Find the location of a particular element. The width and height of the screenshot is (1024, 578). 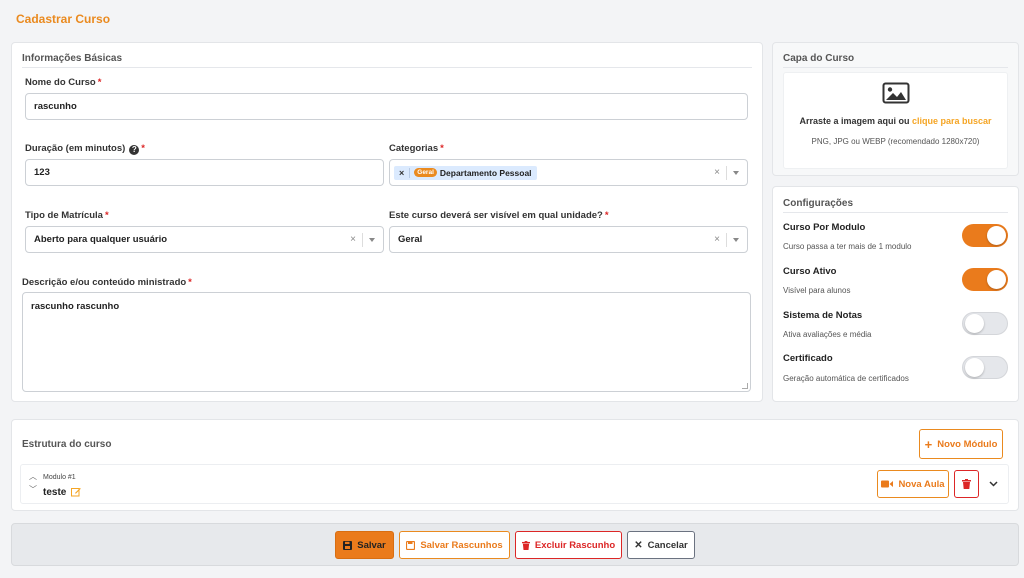

course-name-input: rascunho is located at coordinates (386, 106).